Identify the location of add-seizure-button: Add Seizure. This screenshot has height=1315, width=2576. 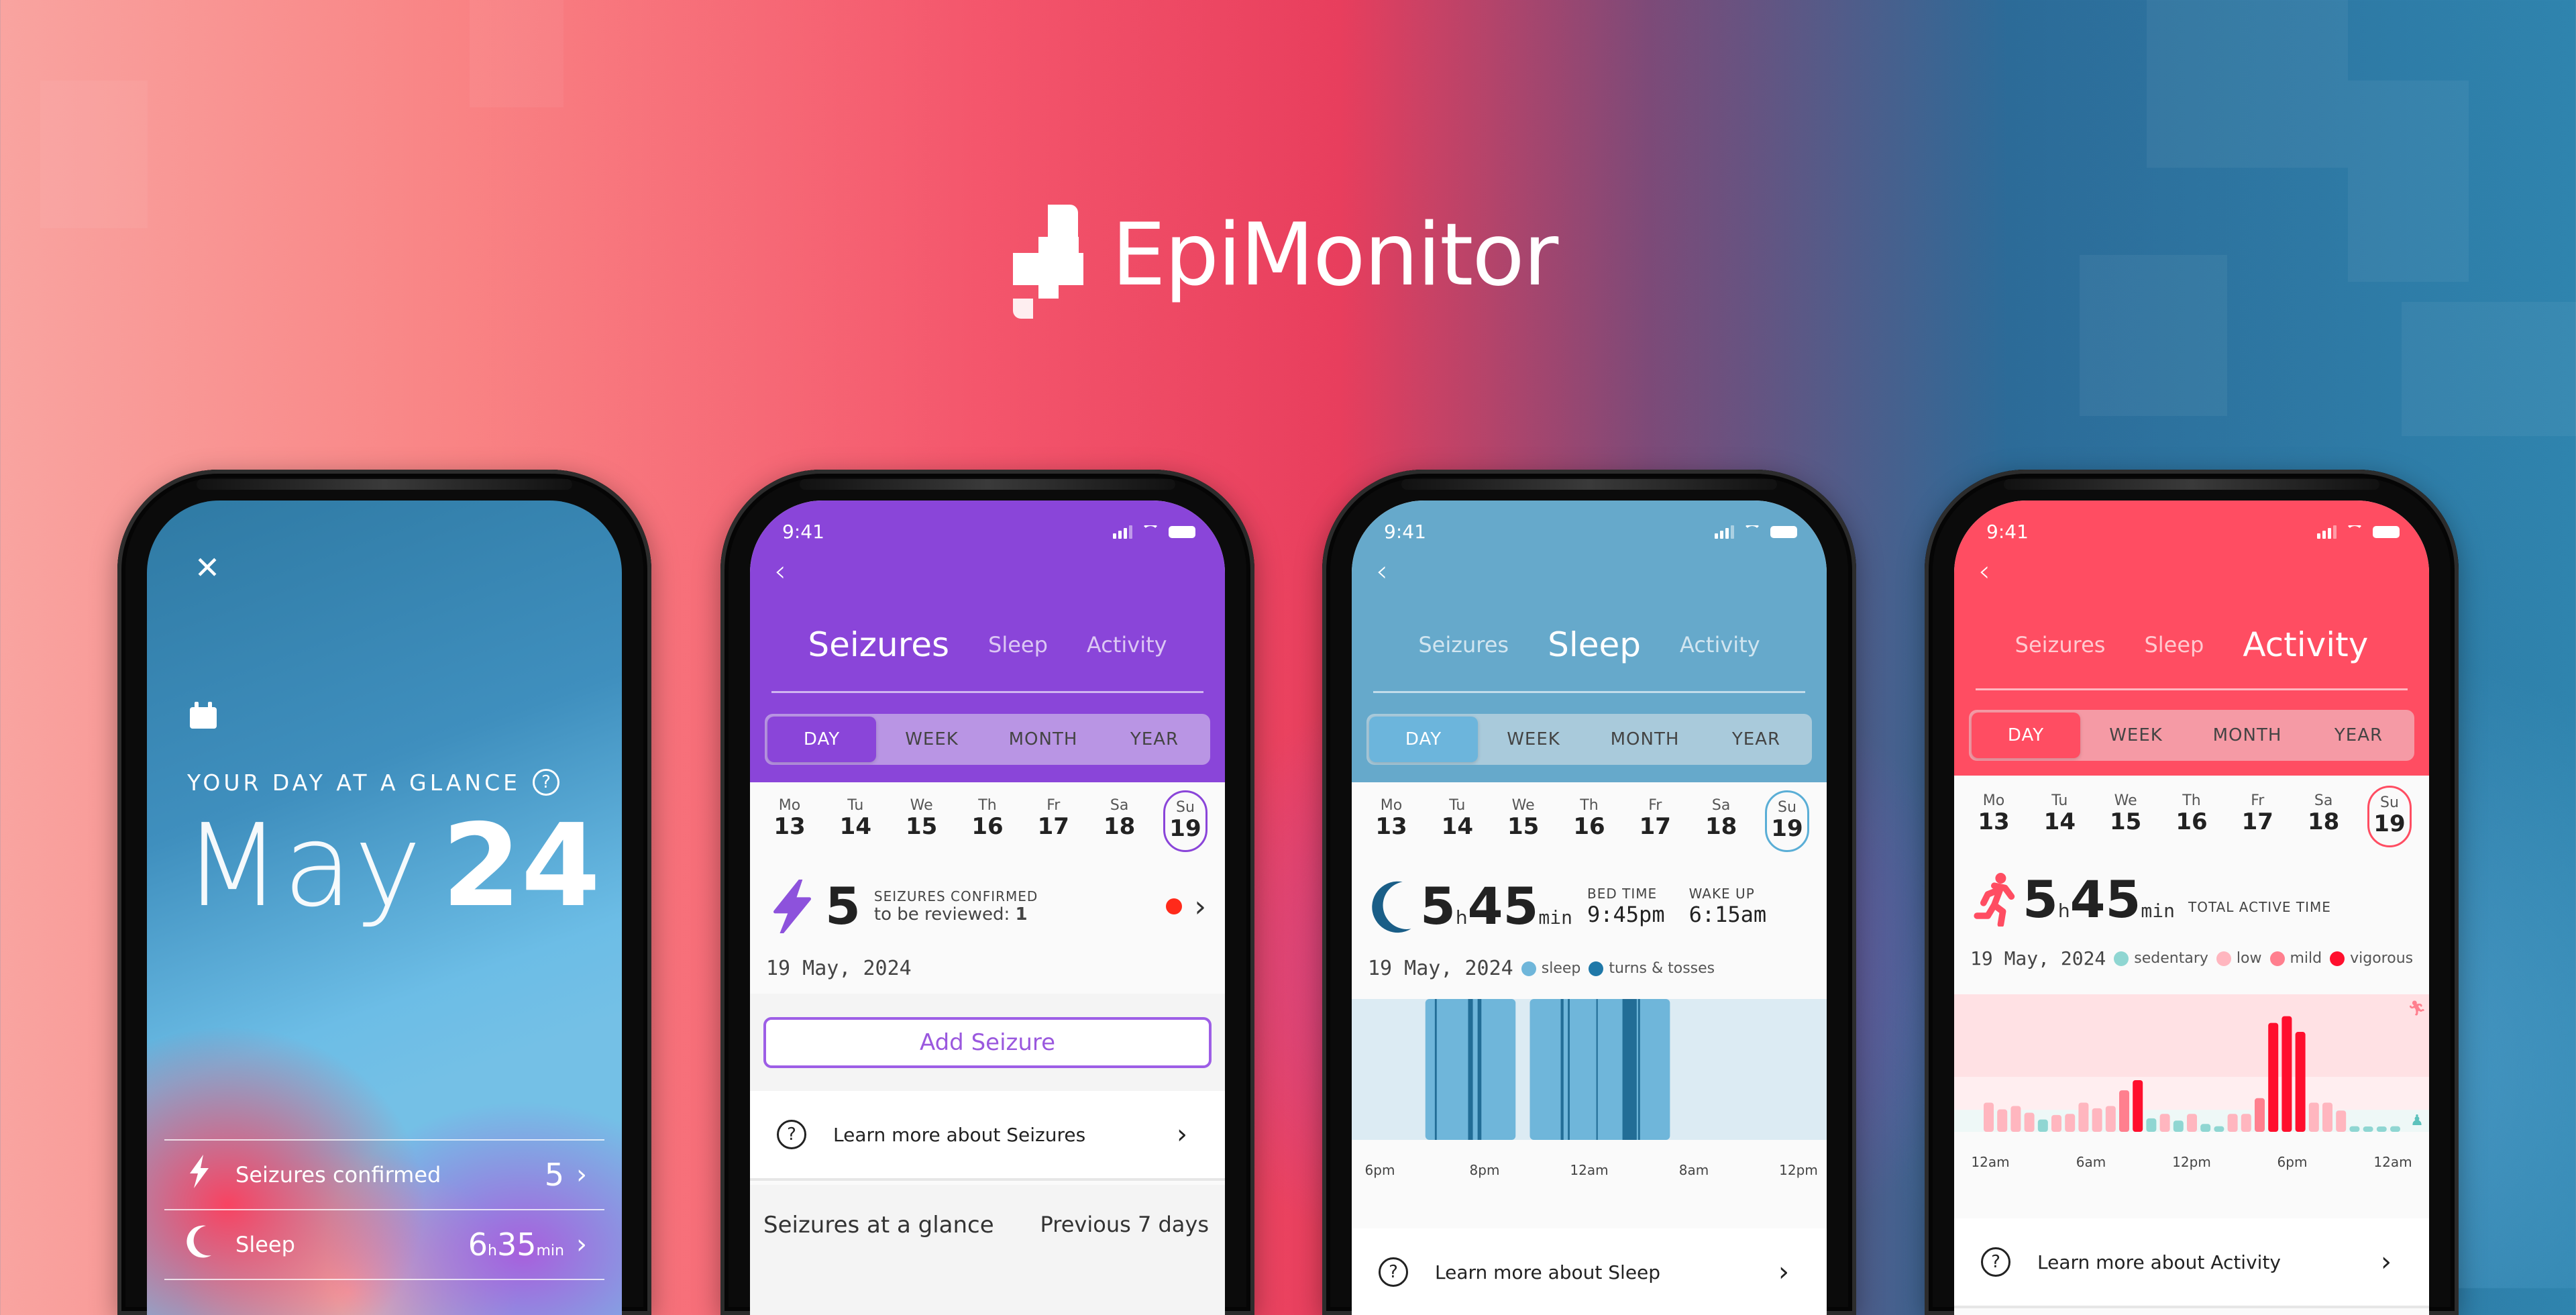
(987, 1042).